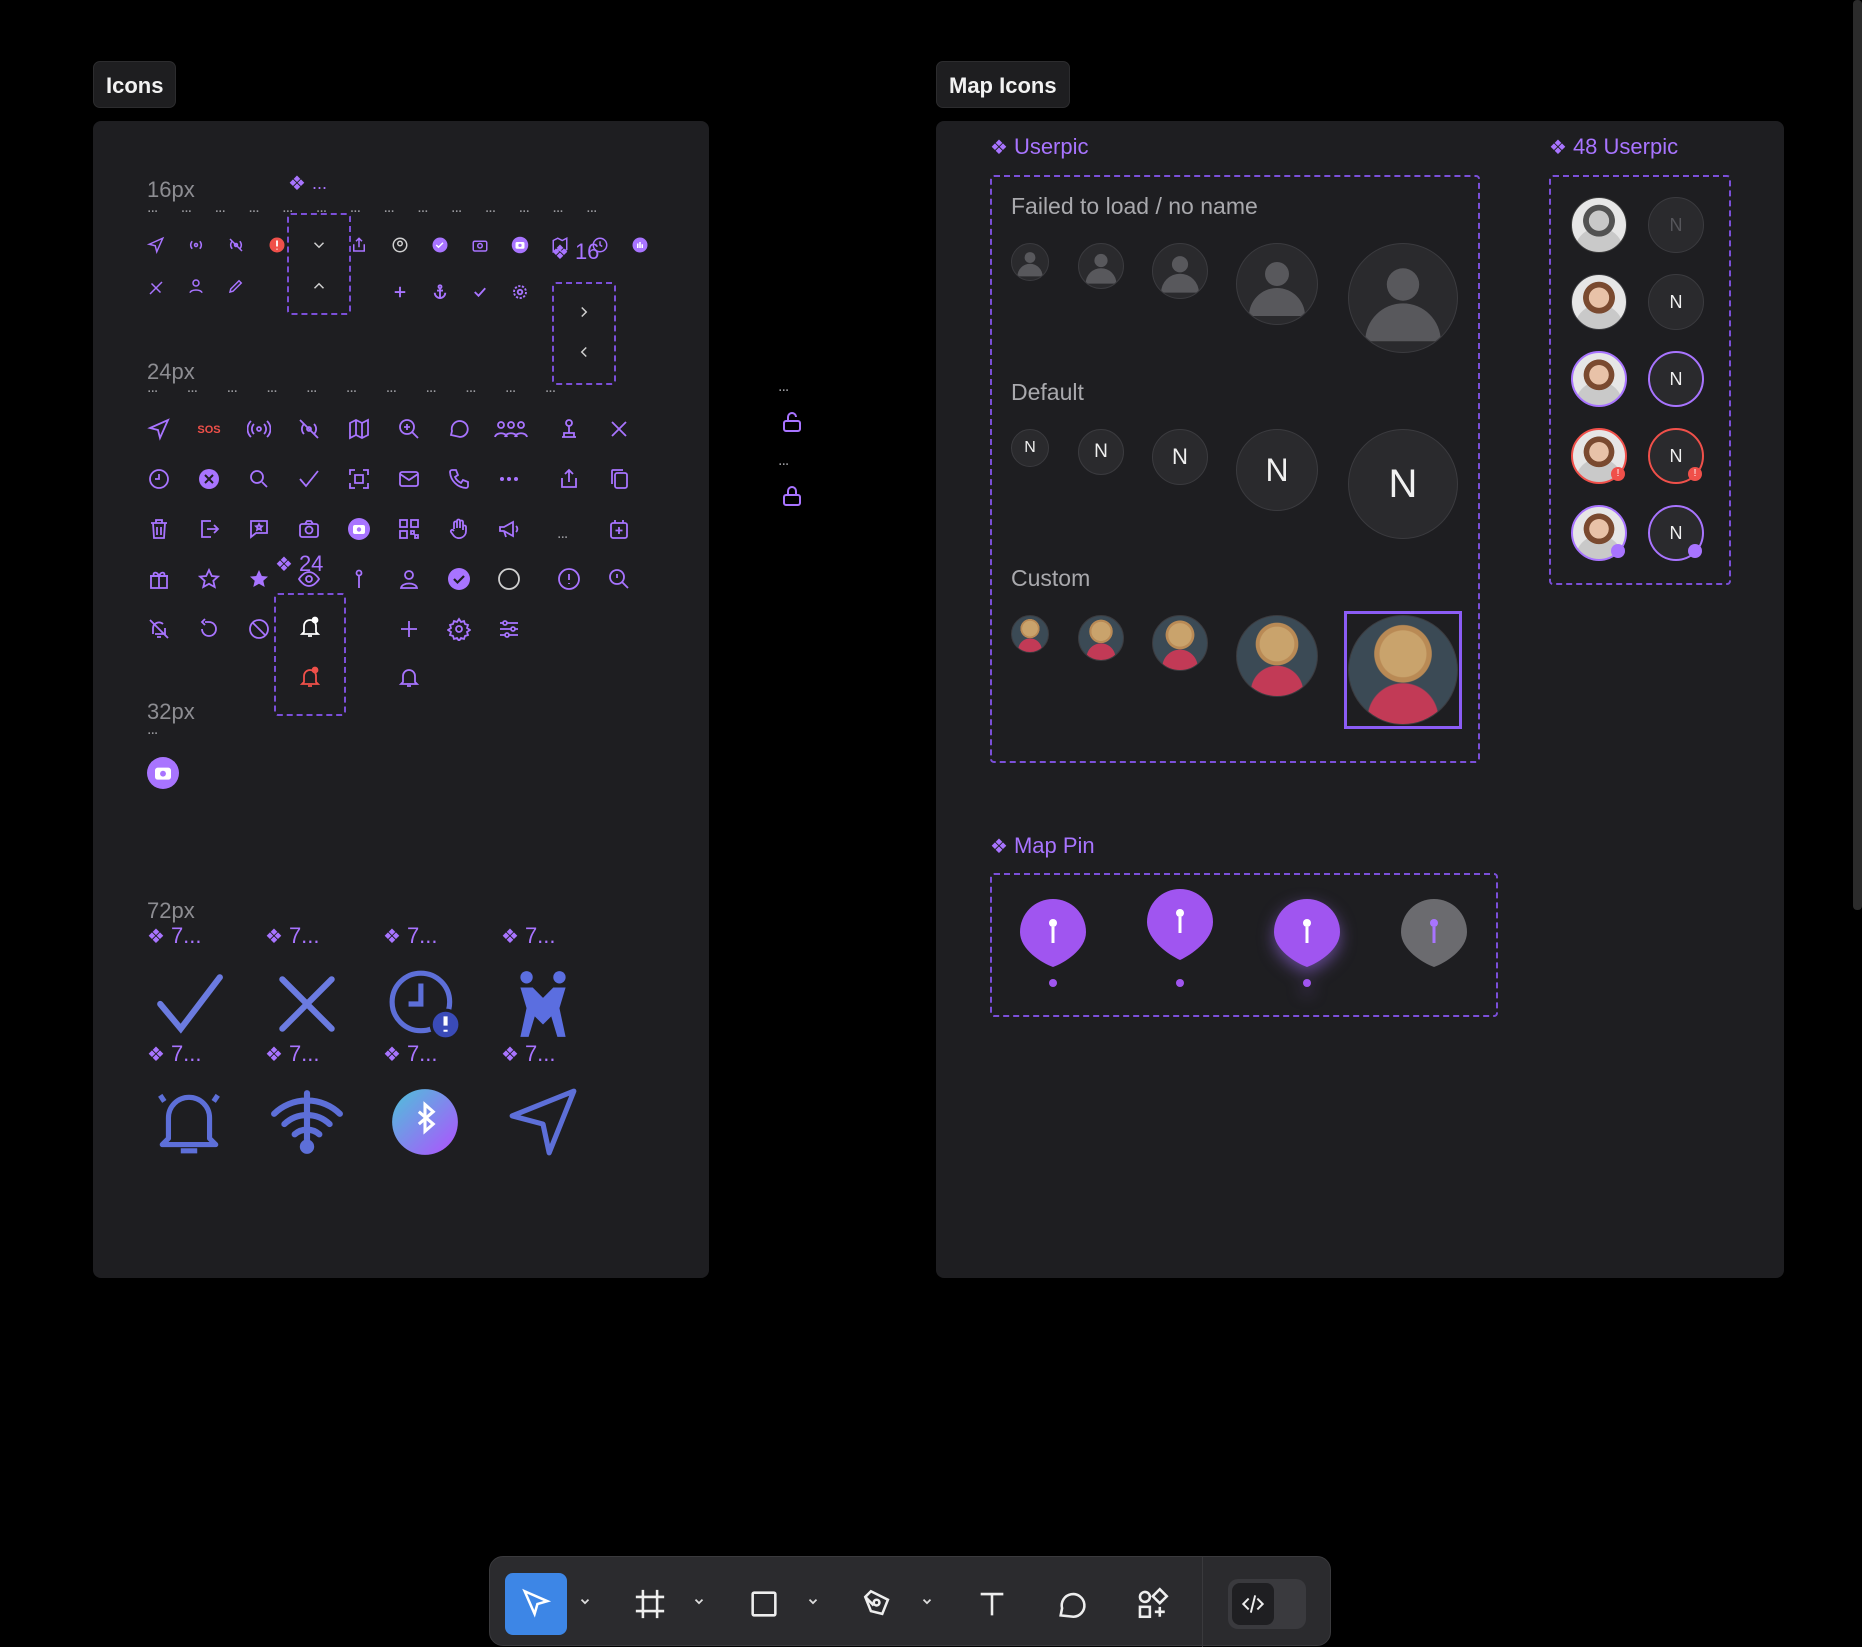  I want to click on bell-component-box, so click(310, 654).